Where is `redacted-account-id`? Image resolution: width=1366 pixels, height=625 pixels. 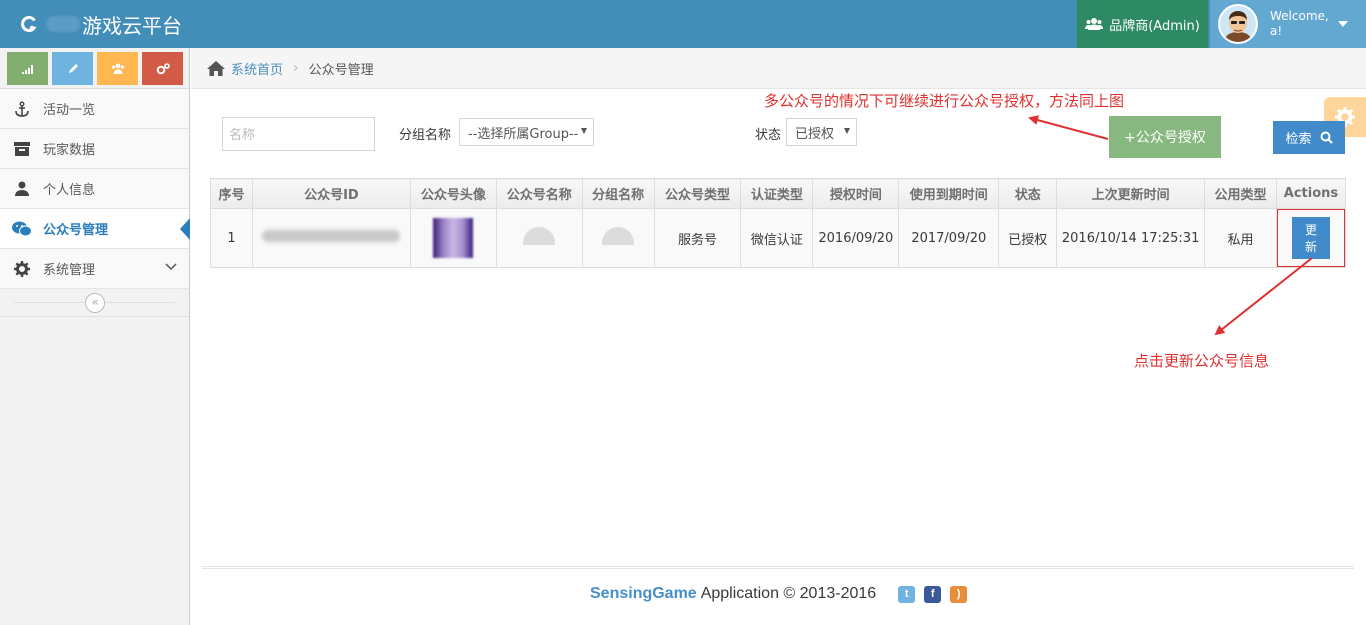
redacted-account-id is located at coordinates (331, 236).